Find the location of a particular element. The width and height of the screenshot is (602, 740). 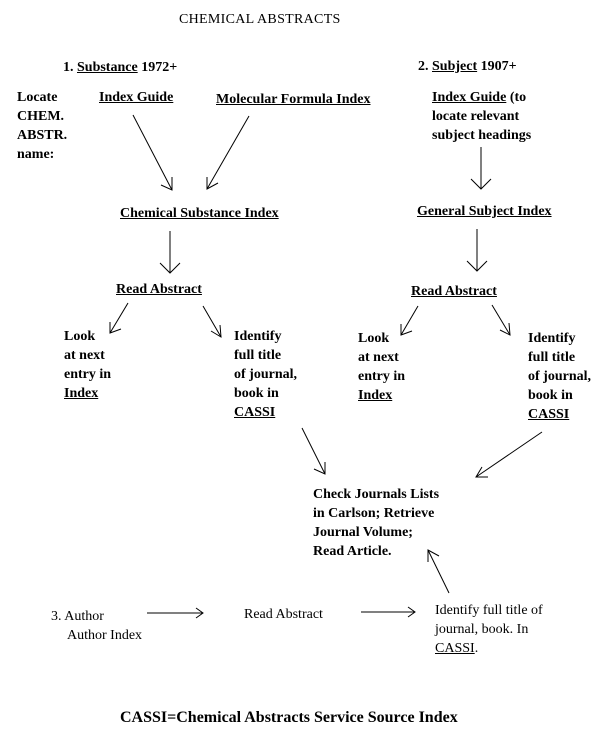

arrow-s1-cassi-to-check is located at coordinates (313, 451).